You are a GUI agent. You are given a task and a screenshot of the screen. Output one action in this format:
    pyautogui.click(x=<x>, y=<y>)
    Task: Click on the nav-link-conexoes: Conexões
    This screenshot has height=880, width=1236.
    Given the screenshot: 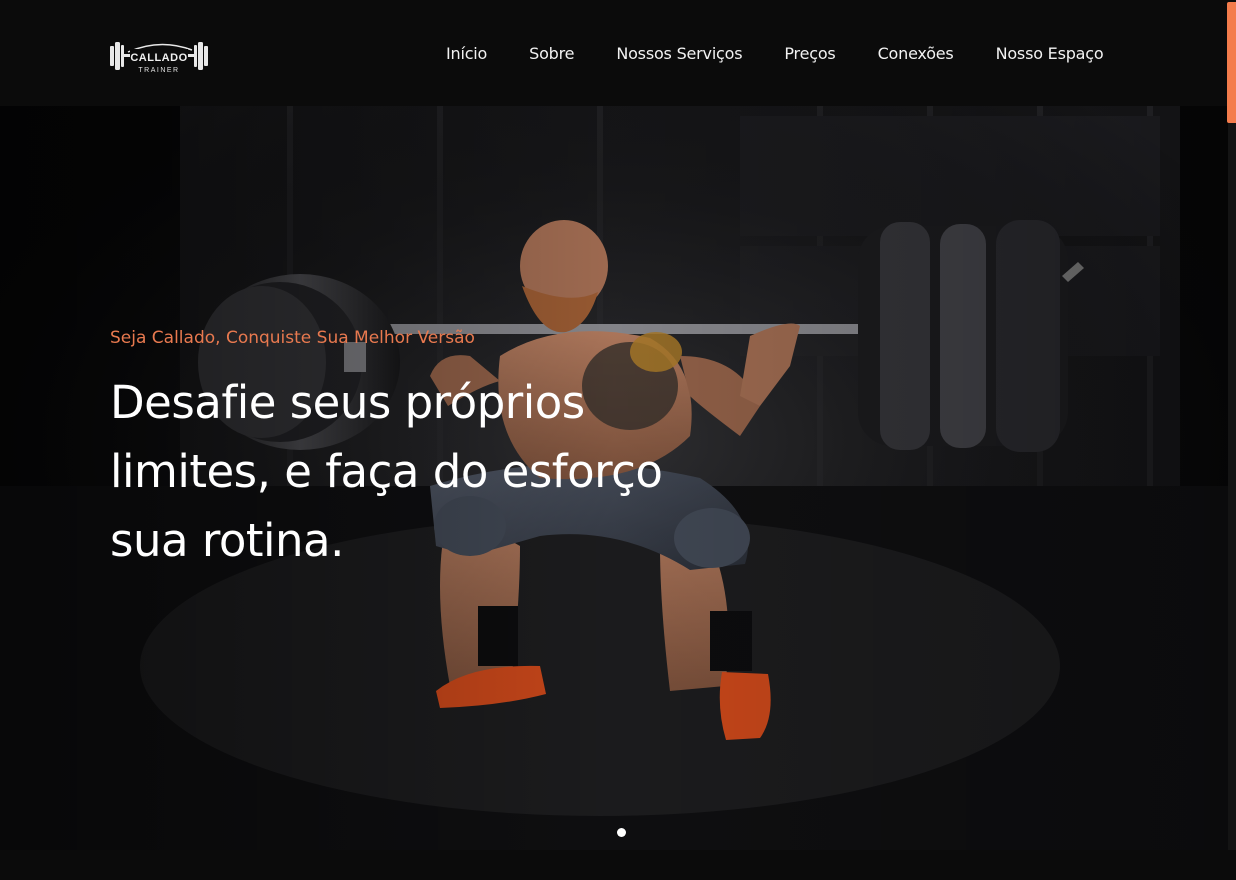 What is the action you would take?
    pyautogui.click(x=916, y=54)
    